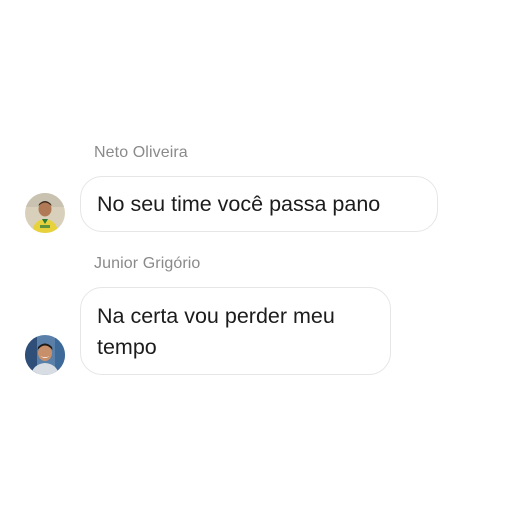  Describe the element at coordinates (235, 331) in the screenshot. I see `message-bubble: Na certa vou perder meu tempo` at that location.